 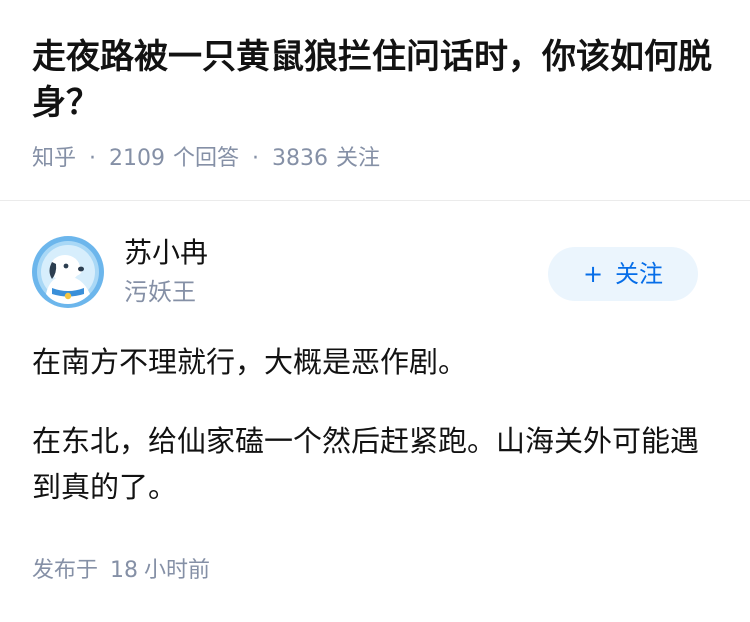 What do you see at coordinates (65, 570) in the screenshot?
I see `publish-time-prefix: 发布于` at bounding box center [65, 570].